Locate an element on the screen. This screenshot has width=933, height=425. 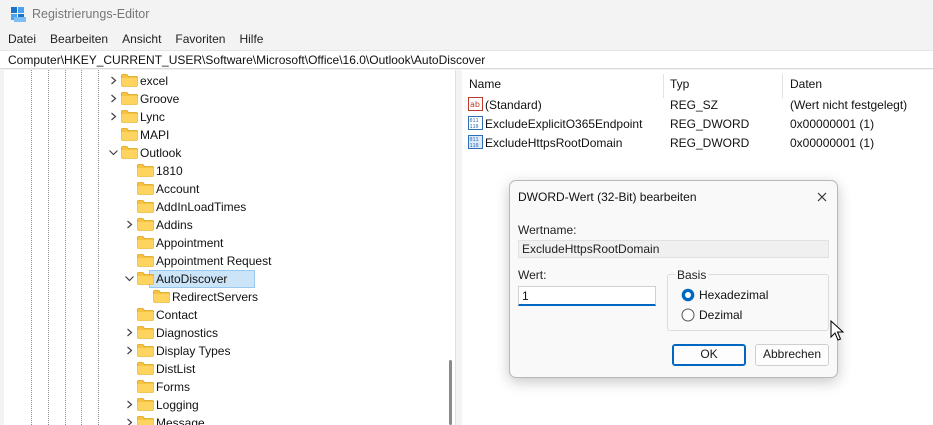
tree-node-message: Message is located at coordinates (224, 419).